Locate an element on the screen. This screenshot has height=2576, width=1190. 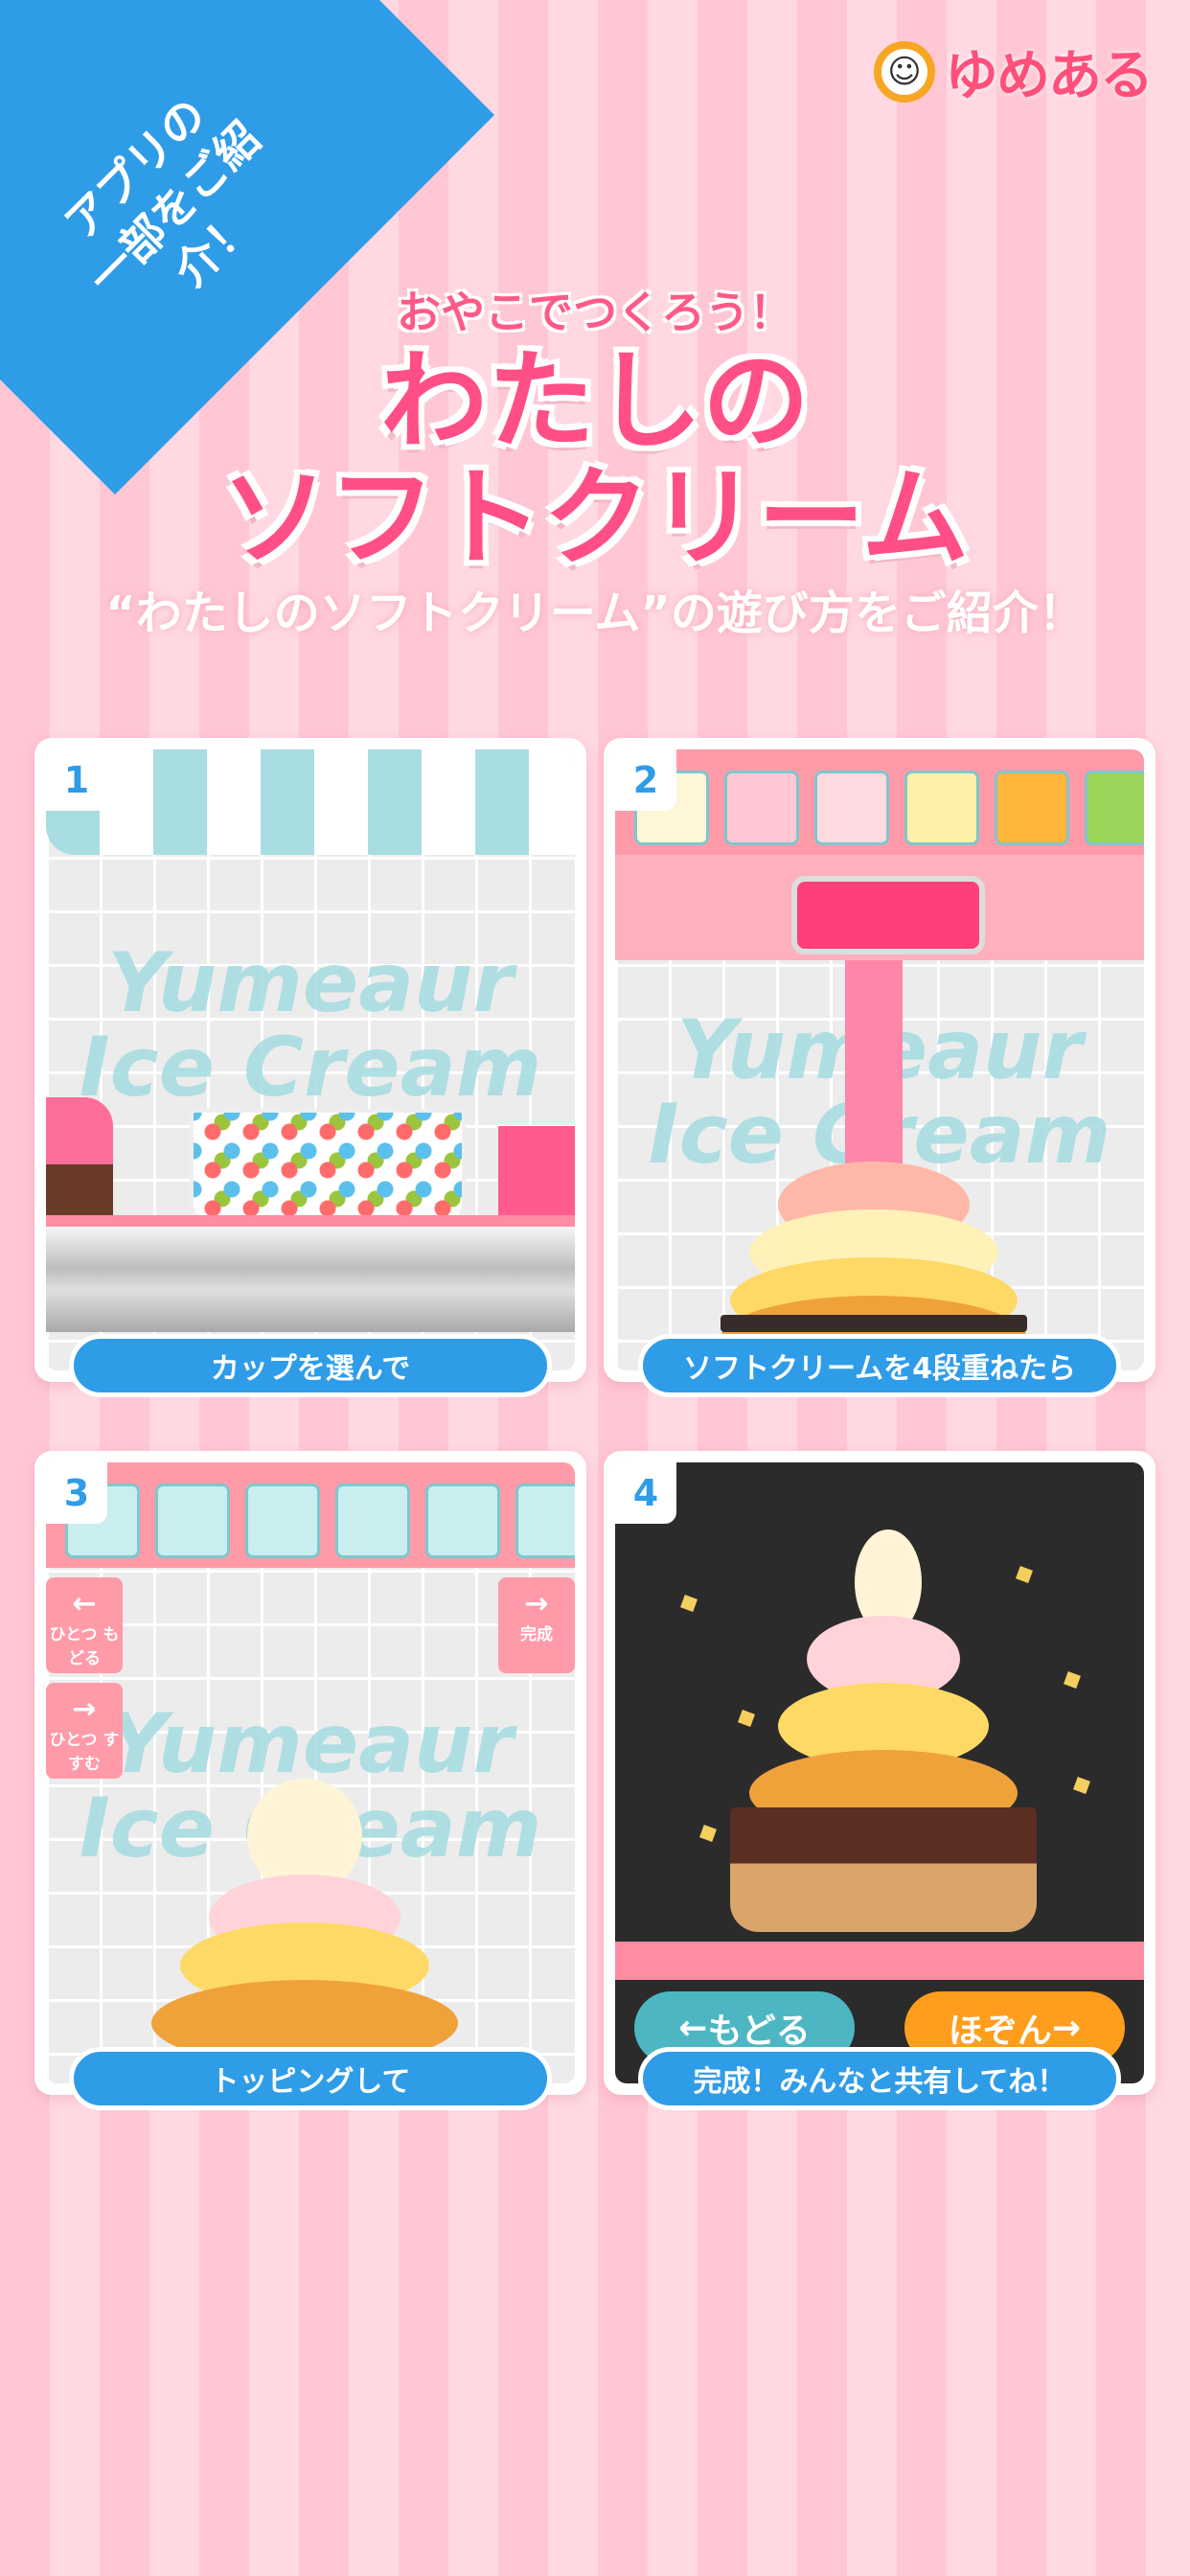
save-label: ほぞん is located at coordinates (1000, 2031).